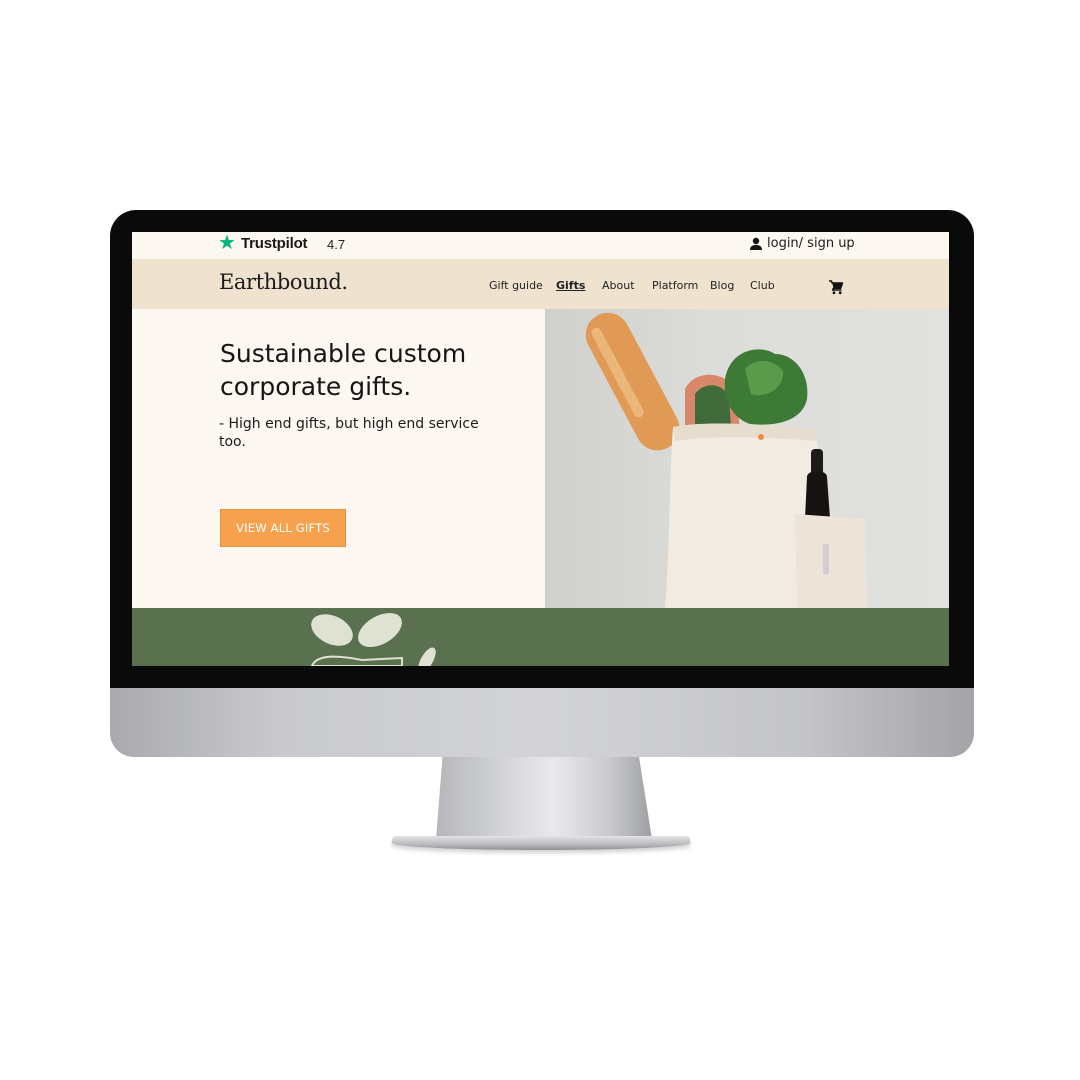 The height and width of the screenshot is (1080, 1080). What do you see at coordinates (632, 381) in the screenshot?
I see `baguette` at bounding box center [632, 381].